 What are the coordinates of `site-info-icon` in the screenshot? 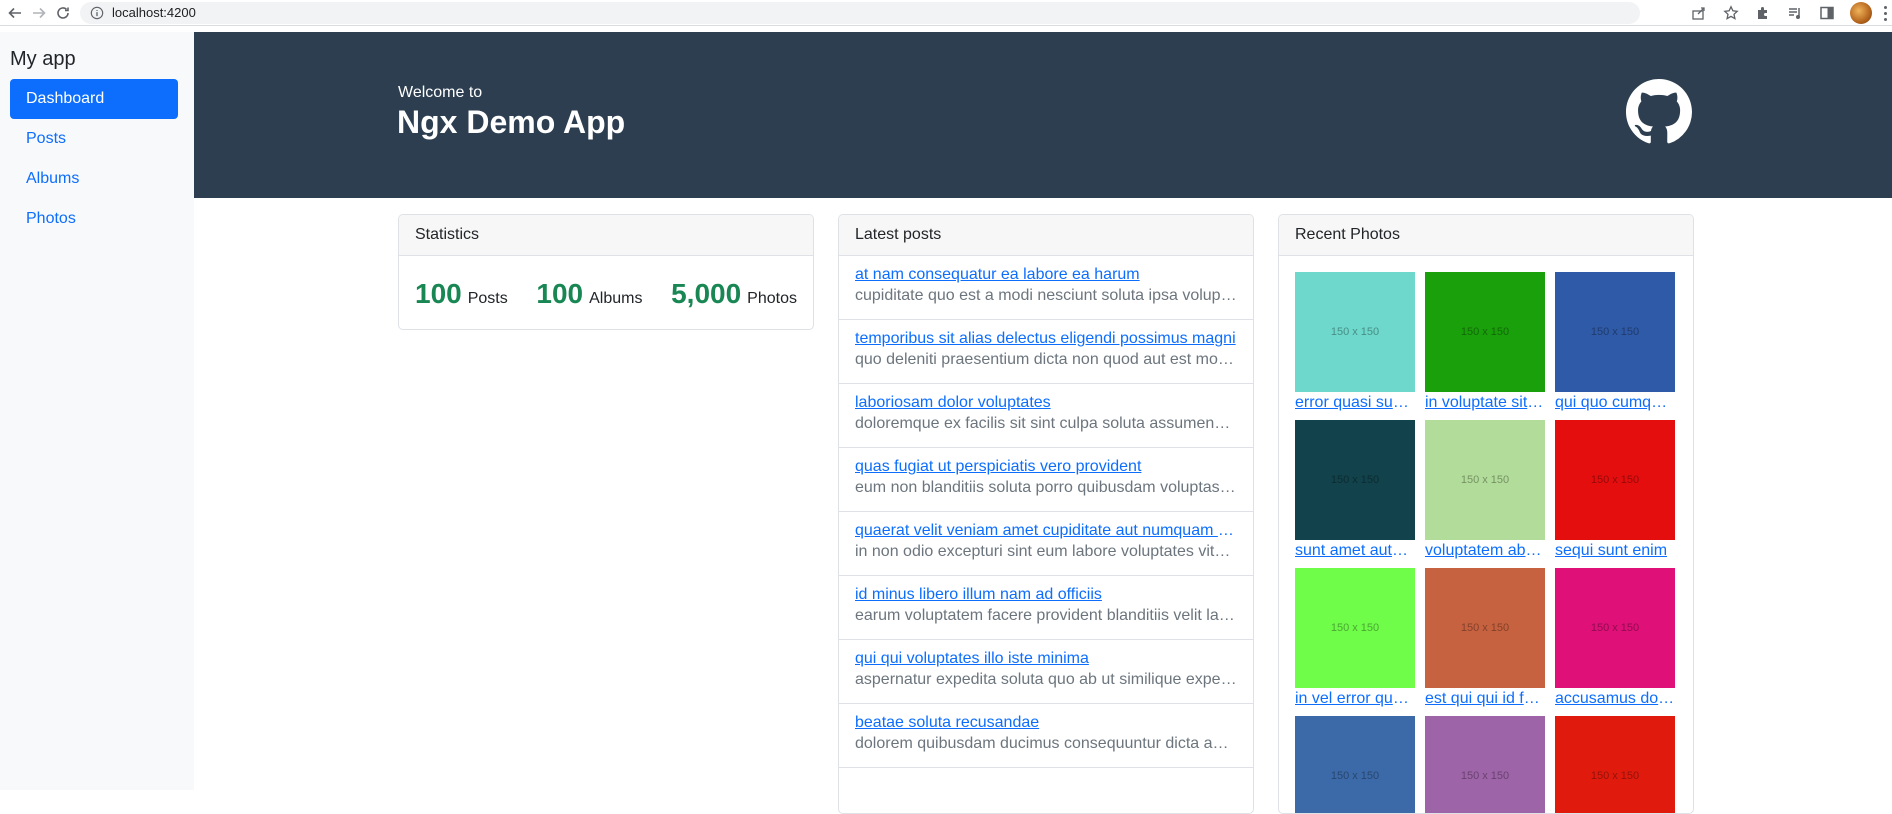 It's located at (97, 13).